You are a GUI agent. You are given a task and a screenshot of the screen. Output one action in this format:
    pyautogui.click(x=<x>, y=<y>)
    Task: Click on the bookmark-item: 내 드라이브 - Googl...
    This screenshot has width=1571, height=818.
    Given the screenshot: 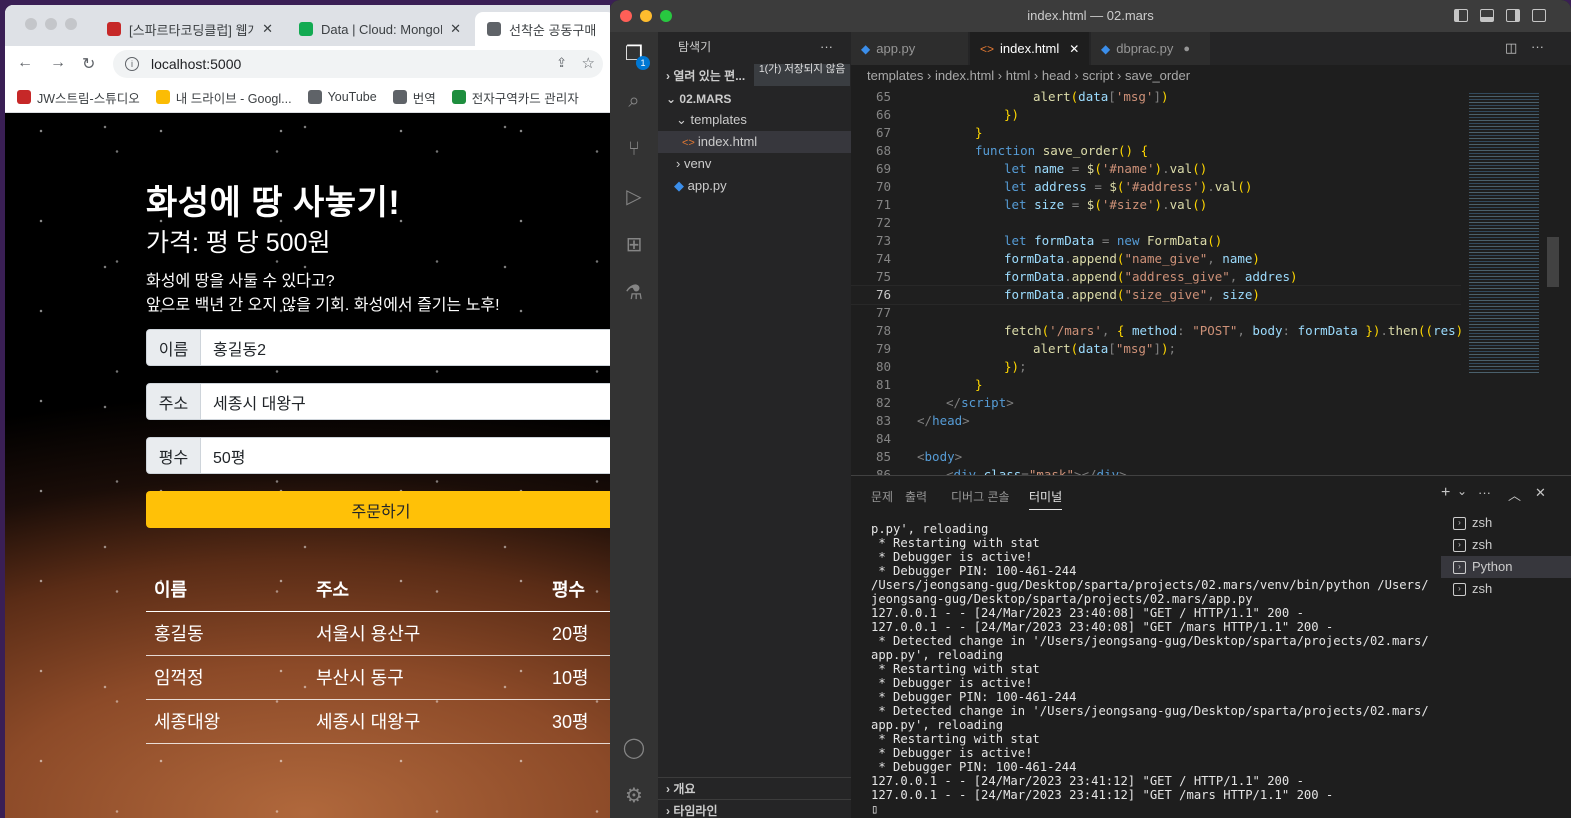 What is the action you would take?
    pyautogui.click(x=223, y=97)
    